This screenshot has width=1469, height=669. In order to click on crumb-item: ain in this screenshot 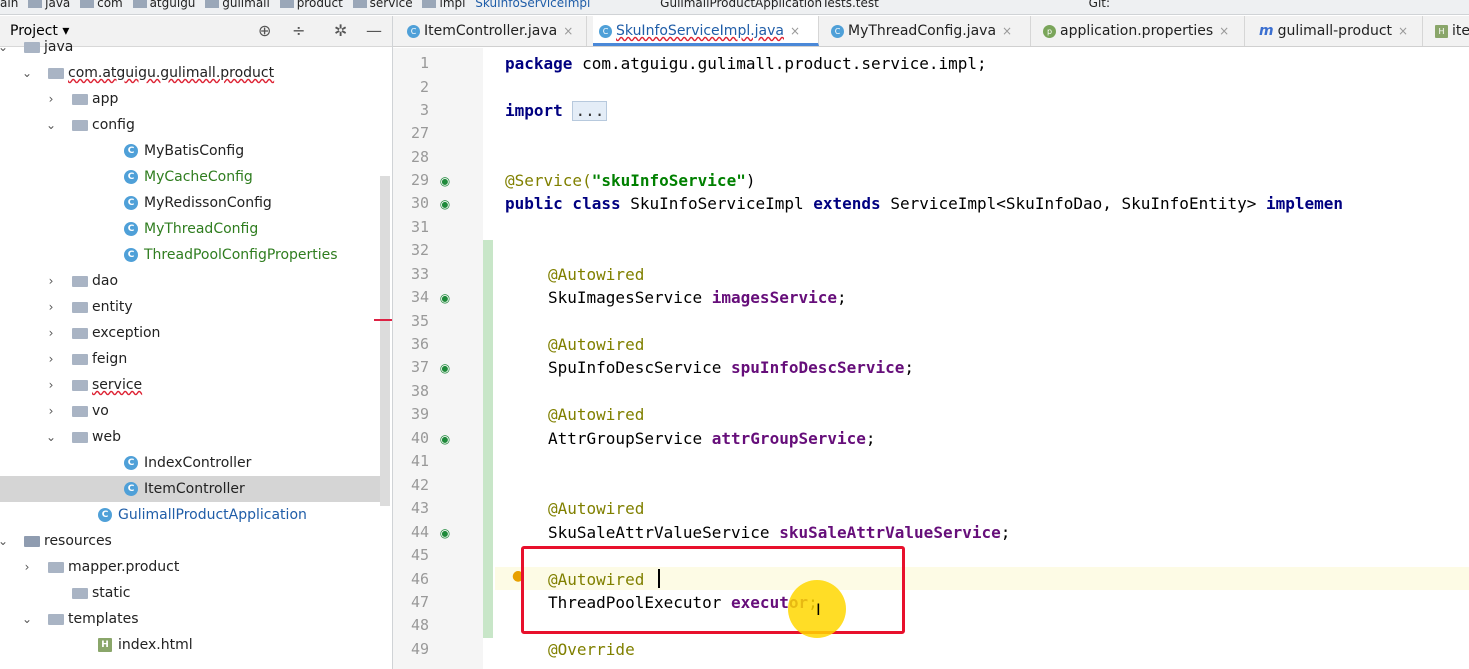, I will do `click(9, 5)`.